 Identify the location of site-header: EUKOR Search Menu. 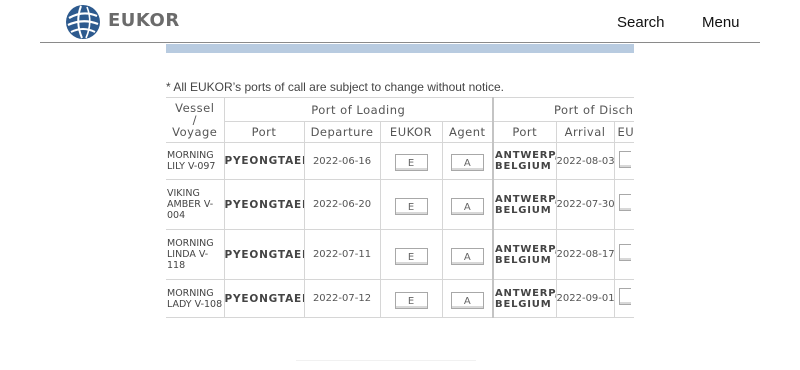
(400, 21).